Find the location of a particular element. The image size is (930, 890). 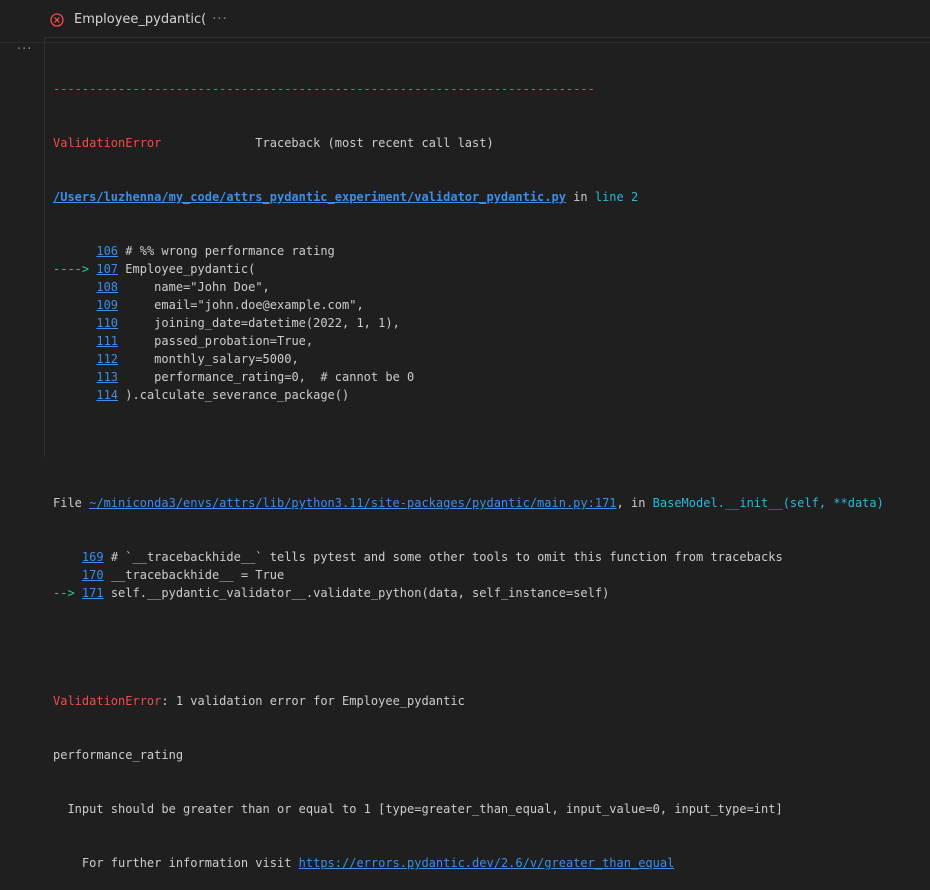

code-line: 108 name="John Doe", is located at coordinates (488, 287).